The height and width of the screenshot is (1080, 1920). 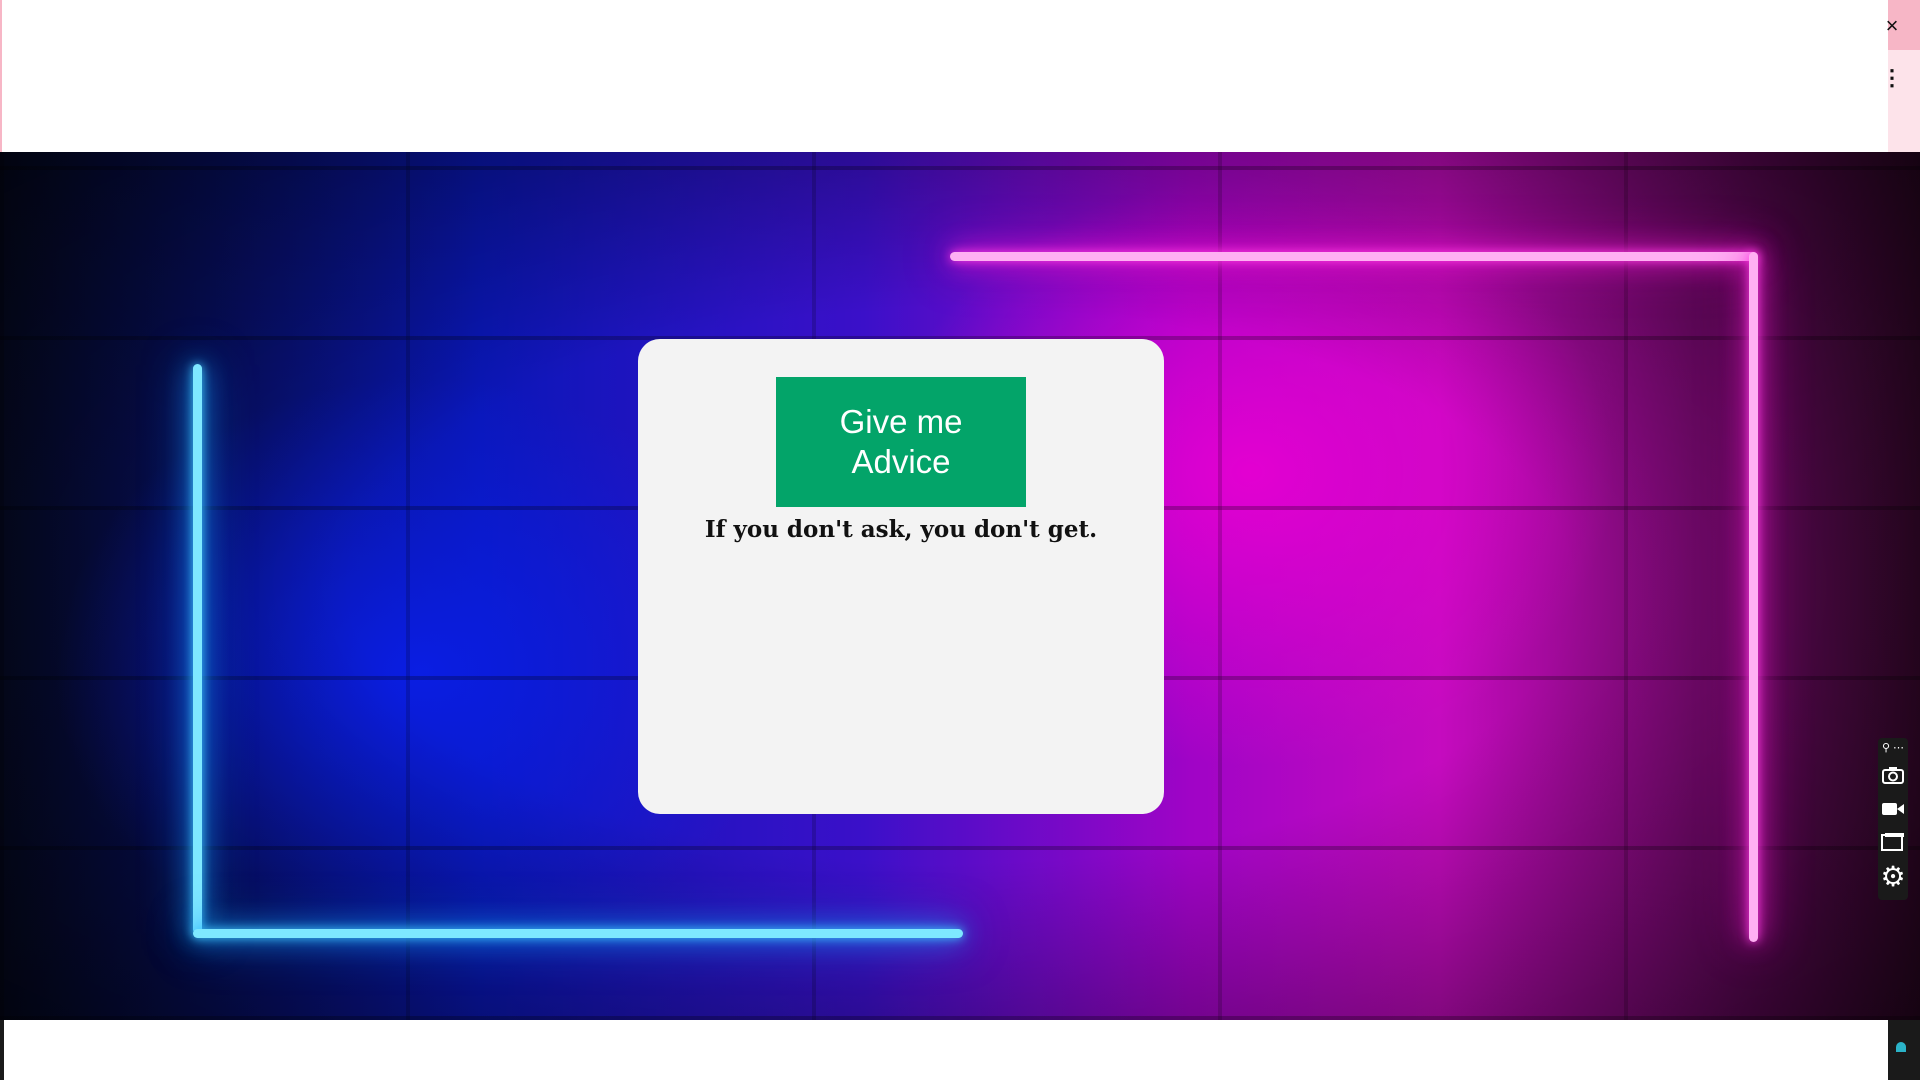 What do you see at coordinates (1753, 597) in the screenshot?
I see `neon-pink-vertical` at bounding box center [1753, 597].